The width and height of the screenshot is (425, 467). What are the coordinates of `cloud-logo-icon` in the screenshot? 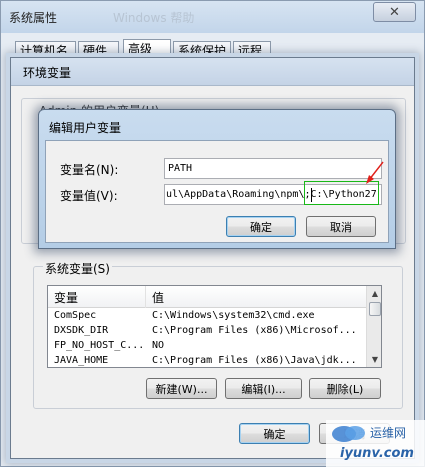 It's located at (348, 434).